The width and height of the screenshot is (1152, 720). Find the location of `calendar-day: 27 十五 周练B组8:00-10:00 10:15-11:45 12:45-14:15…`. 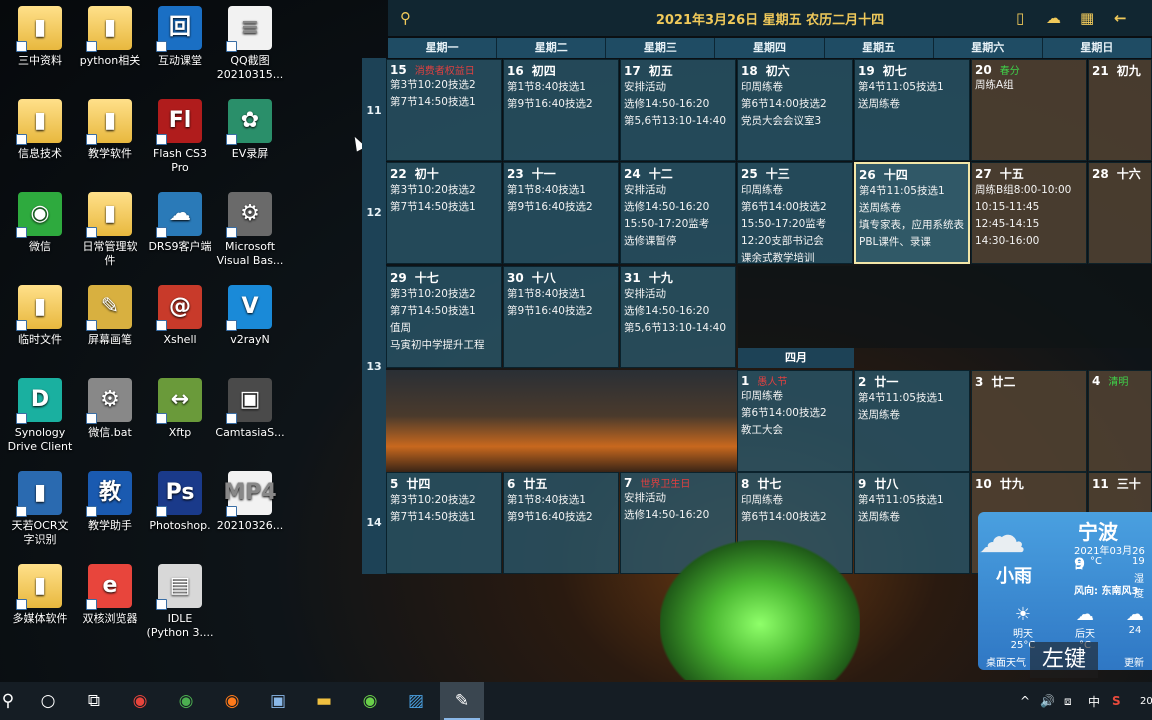

calendar-day: 27 十五 周练B组8:00-10:00 10:15-11:45 12:45-14:15… is located at coordinates (1029, 213).